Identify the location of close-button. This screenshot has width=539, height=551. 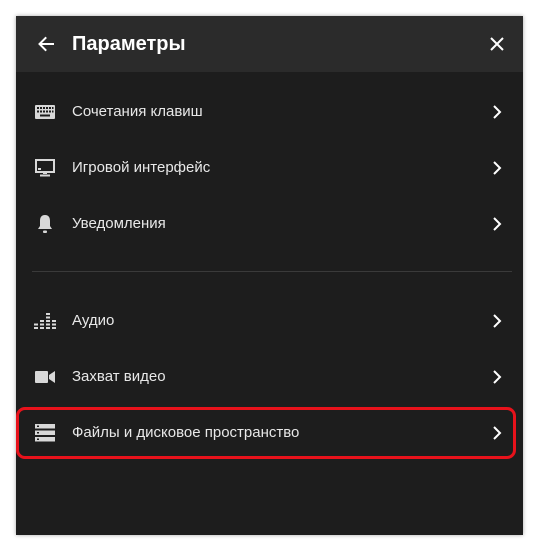
(497, 44).